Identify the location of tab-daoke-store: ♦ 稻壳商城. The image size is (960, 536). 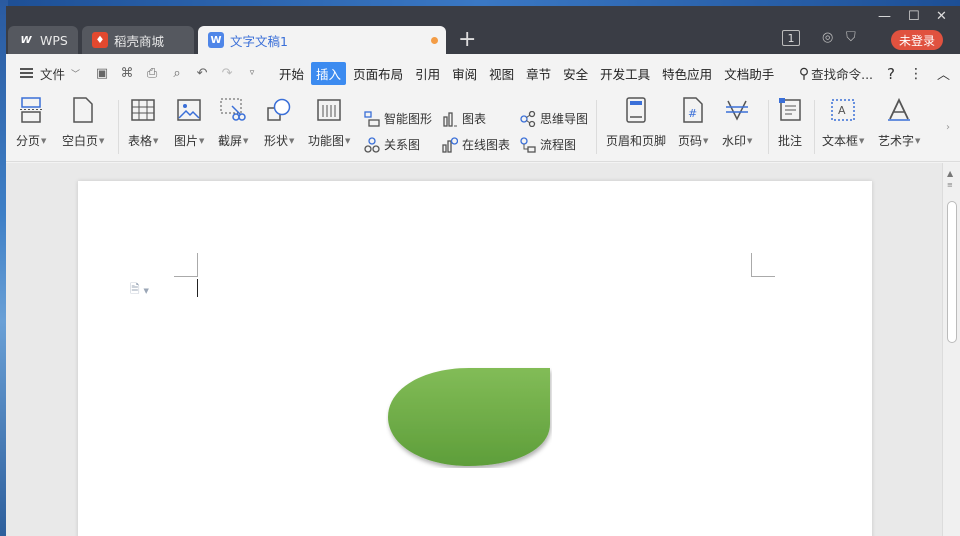
(138, 40).